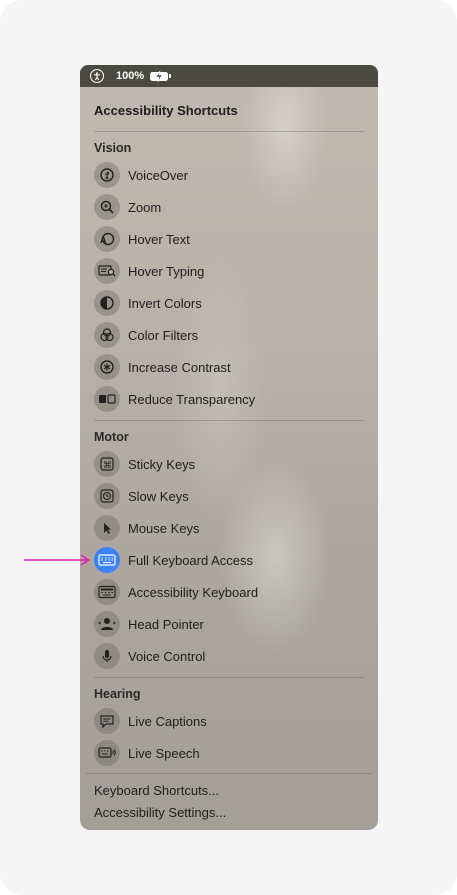  What do you see at coordinates (107, 721) in the screenshot?
I see `live-captions-icon` at bounding box center [107, 721].